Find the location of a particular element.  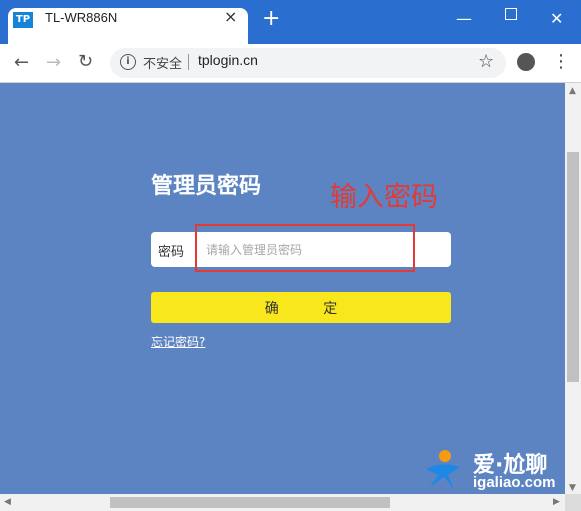

forgot-password-link: 忘记密码? is located at coordinates (178, 341).